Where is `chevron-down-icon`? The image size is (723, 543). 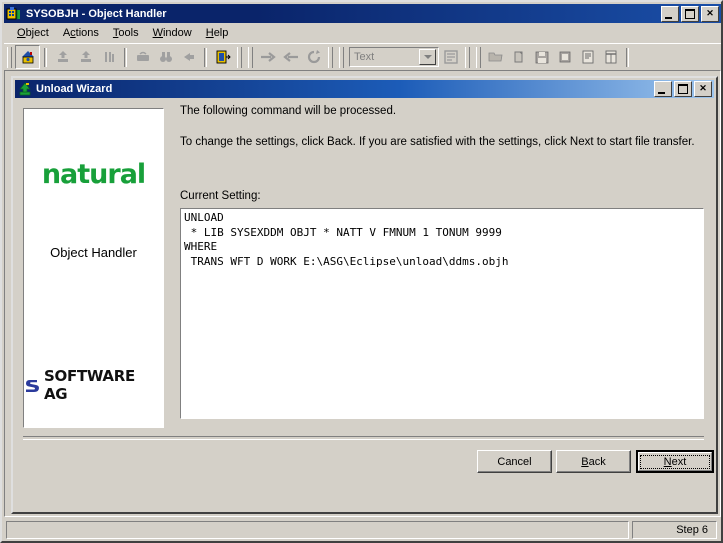
chevron-down-icon is located at coordinates (427, 57).